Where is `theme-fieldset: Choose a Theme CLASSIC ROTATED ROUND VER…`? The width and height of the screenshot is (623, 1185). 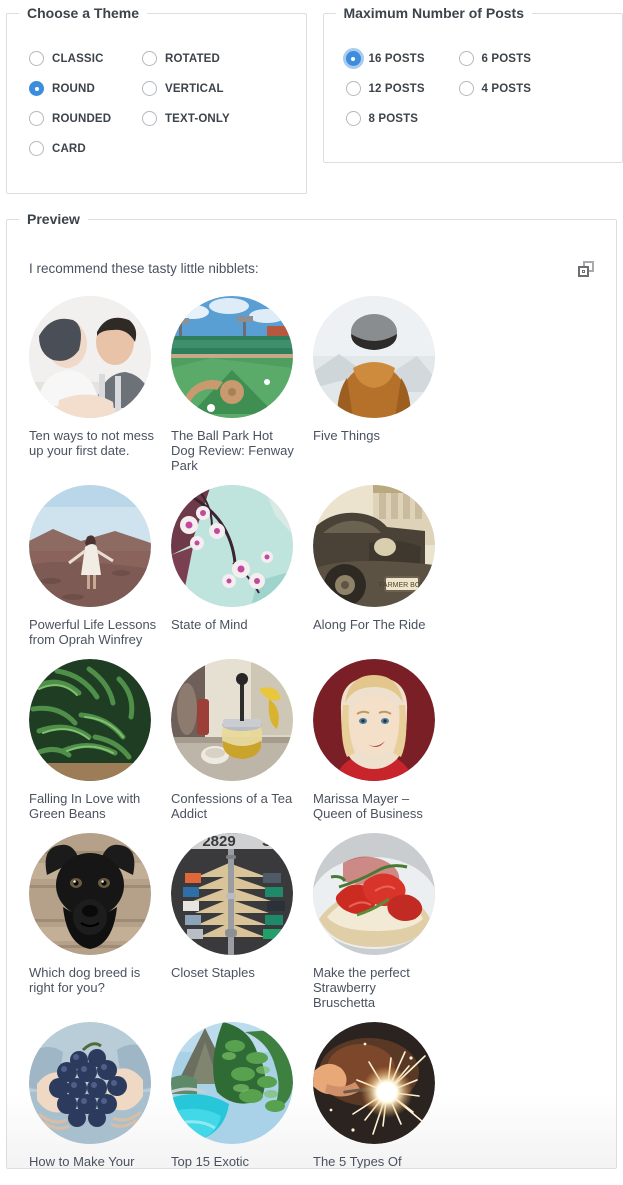 theme-fieldset: Choose a Theme CLASSIC ROTATED ROUND VER… is located at coordinates (156, 99).